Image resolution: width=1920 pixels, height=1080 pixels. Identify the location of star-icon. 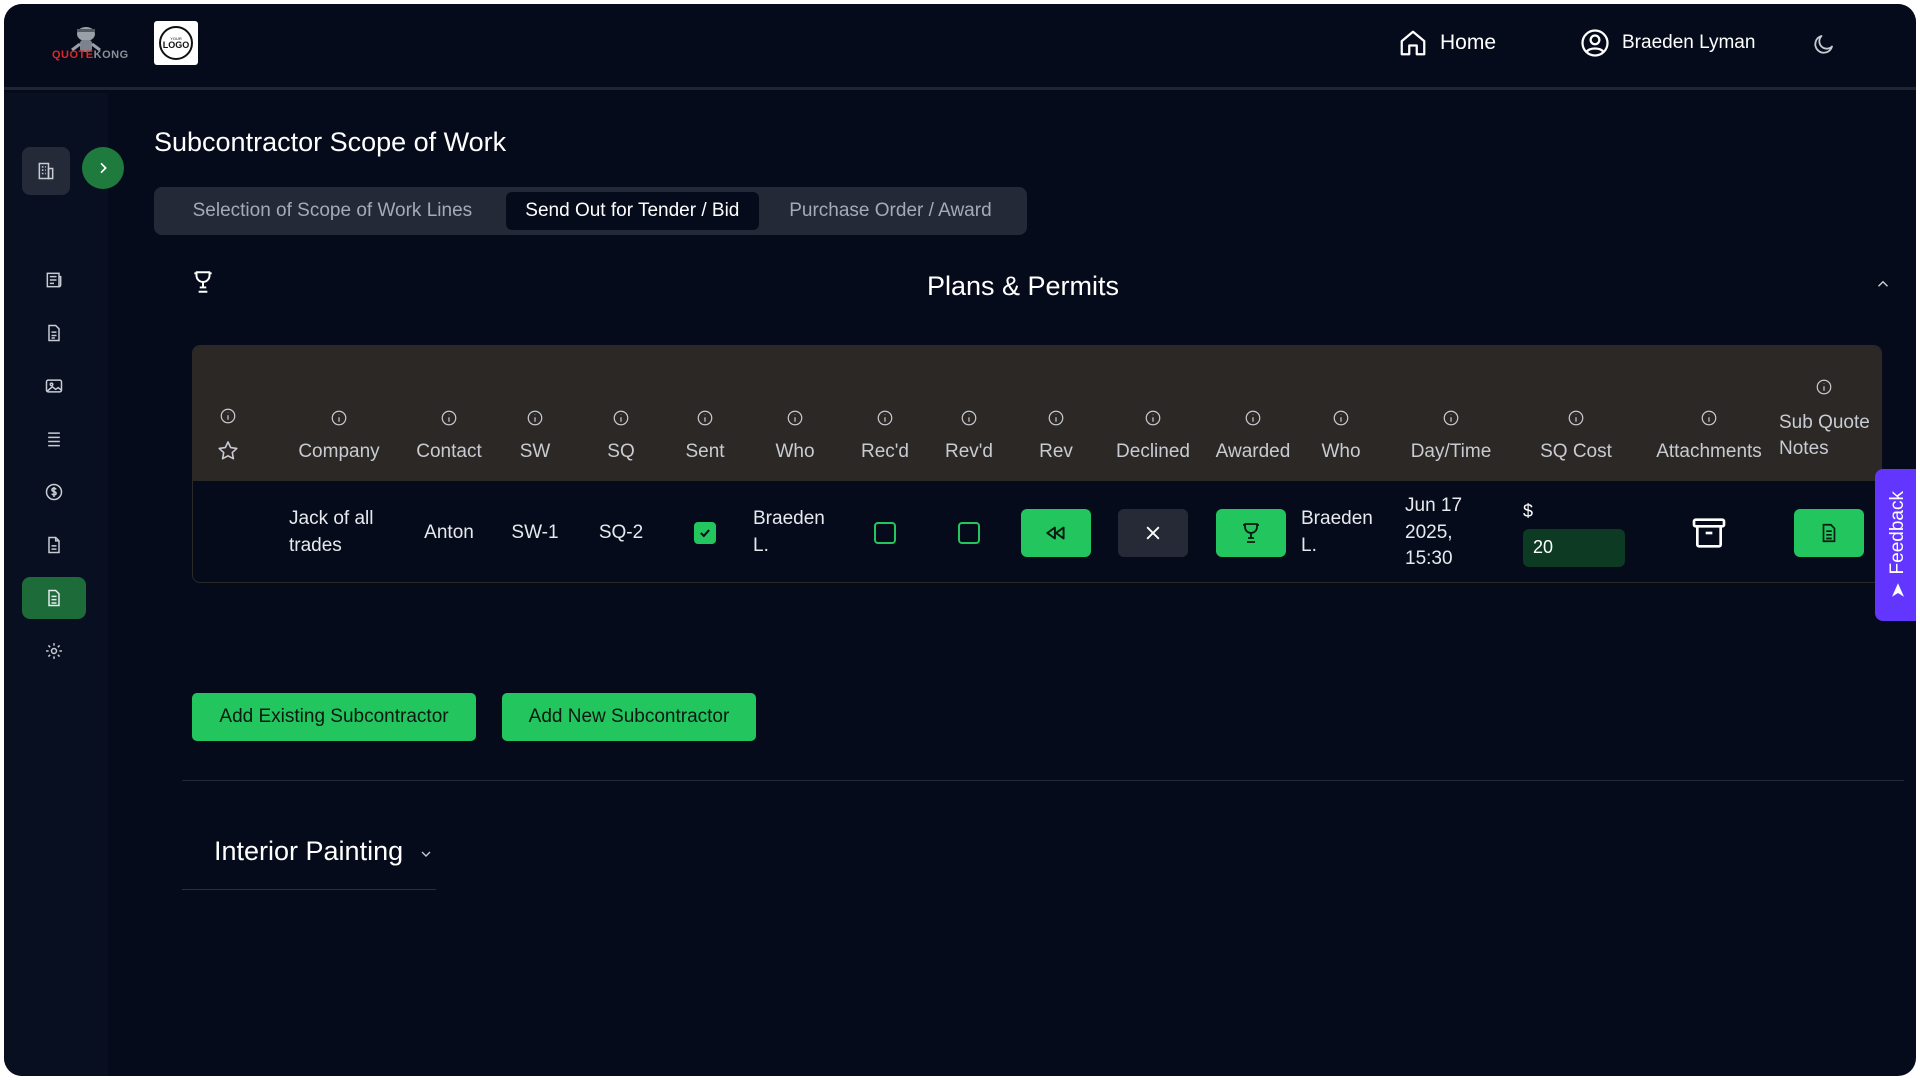
(228, 451).